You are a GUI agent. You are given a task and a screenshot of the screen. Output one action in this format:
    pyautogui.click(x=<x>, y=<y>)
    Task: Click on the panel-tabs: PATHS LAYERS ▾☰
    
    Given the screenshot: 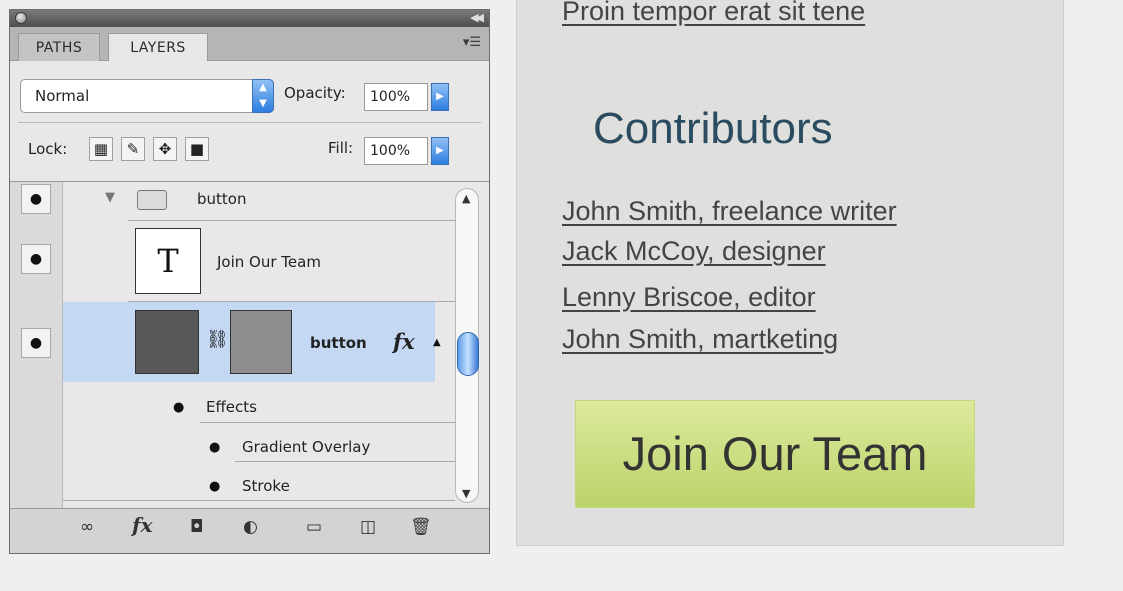 What is the action you would take?
    pyautogui.click(x=249, y=44)
    